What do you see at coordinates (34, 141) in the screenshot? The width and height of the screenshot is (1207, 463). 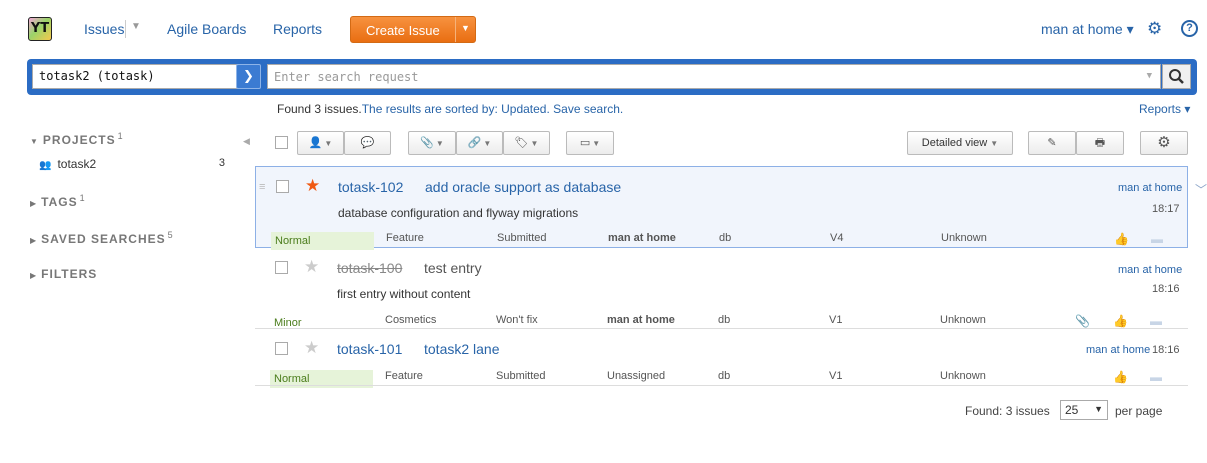 I see `triangle-down-icon: ▼` at bounding box center [34, 141].